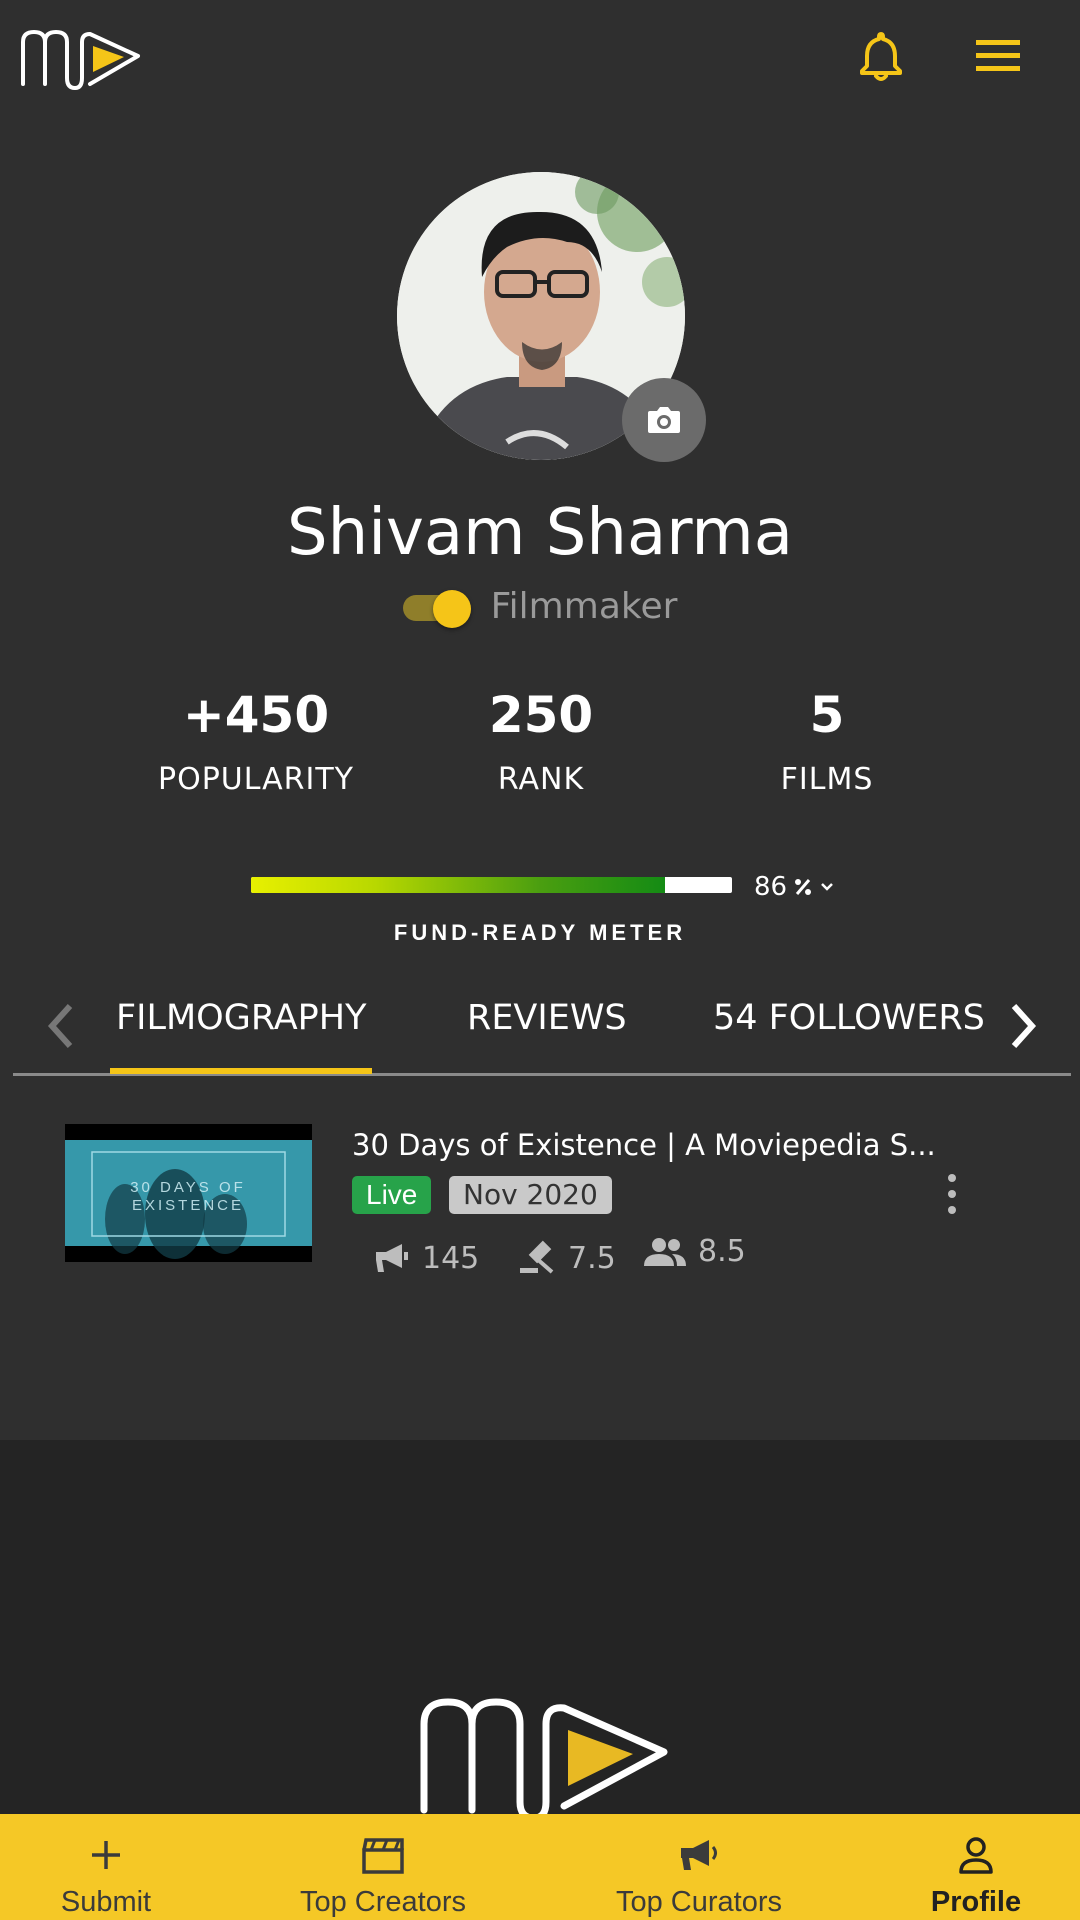  I want to click on change-photo-button, so click(664, 420).